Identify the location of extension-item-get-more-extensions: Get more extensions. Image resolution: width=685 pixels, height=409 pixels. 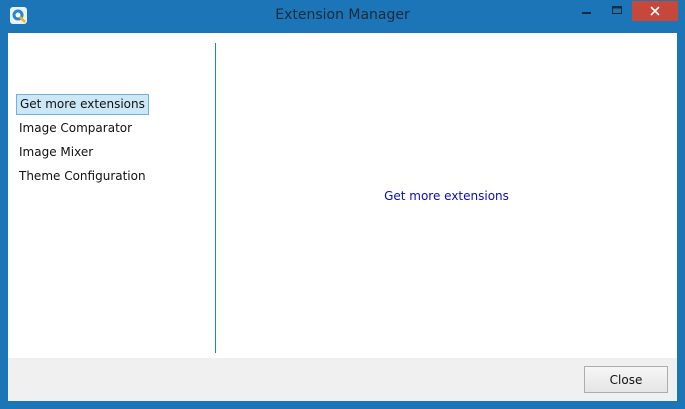
(82, 104).